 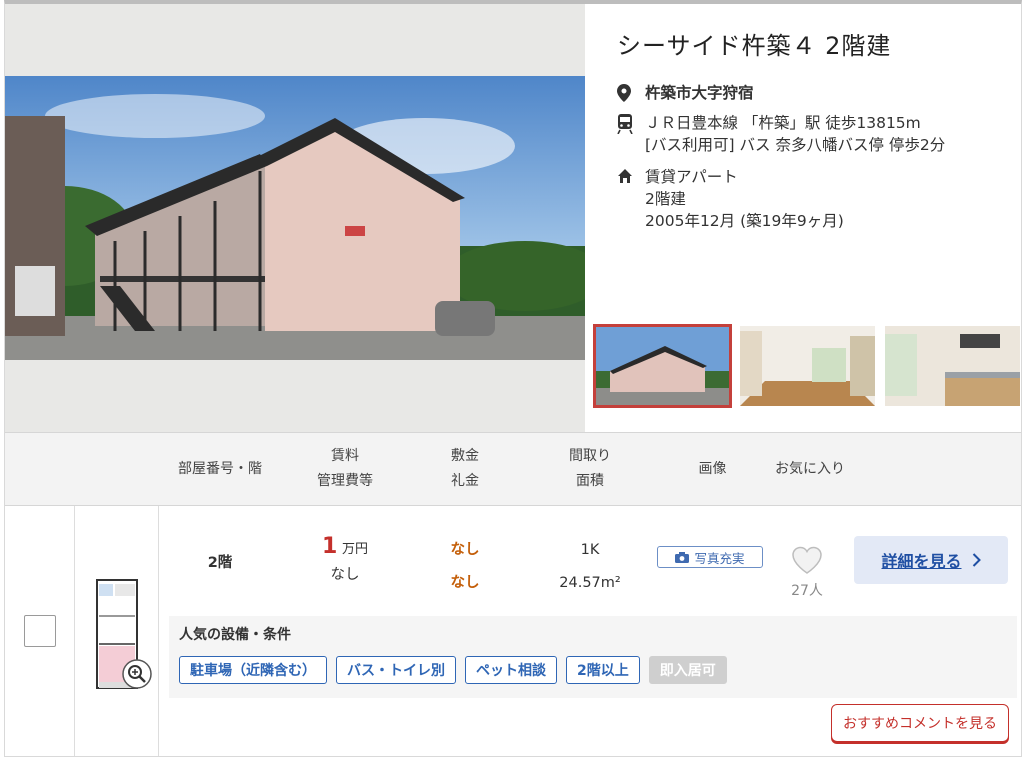 What do you see at coordinates (807, 560) in the screenshot?
I see `heart-icon` at bounding box center [807, 560].